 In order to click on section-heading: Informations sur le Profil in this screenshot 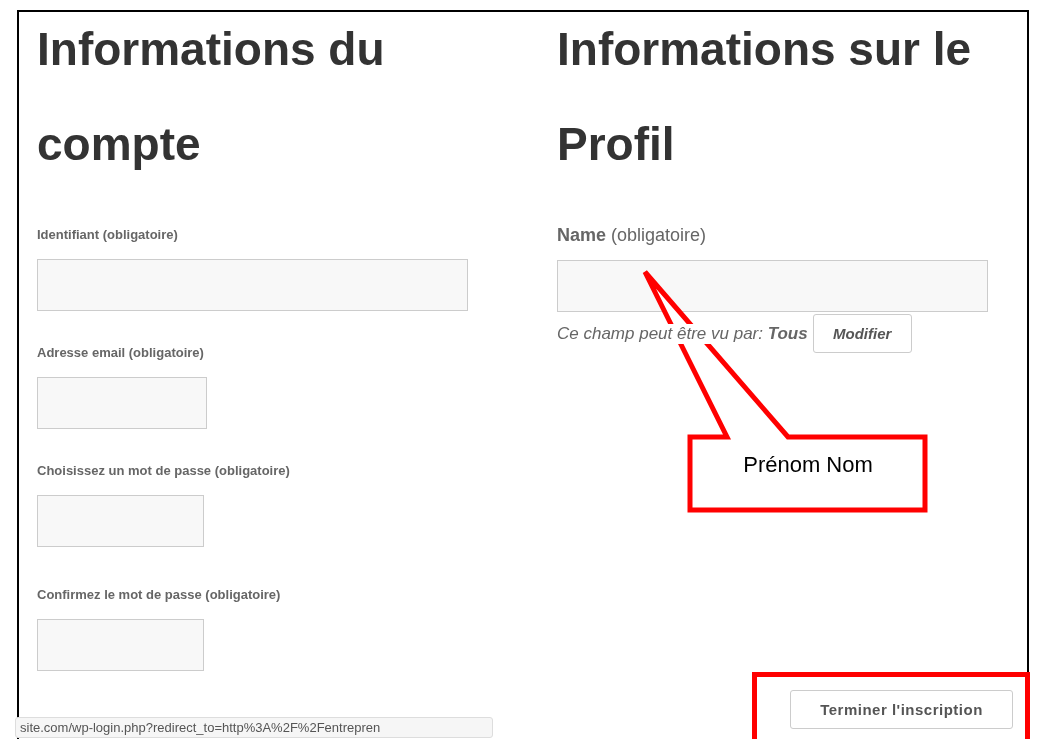, I will do `click(765, 97)`.